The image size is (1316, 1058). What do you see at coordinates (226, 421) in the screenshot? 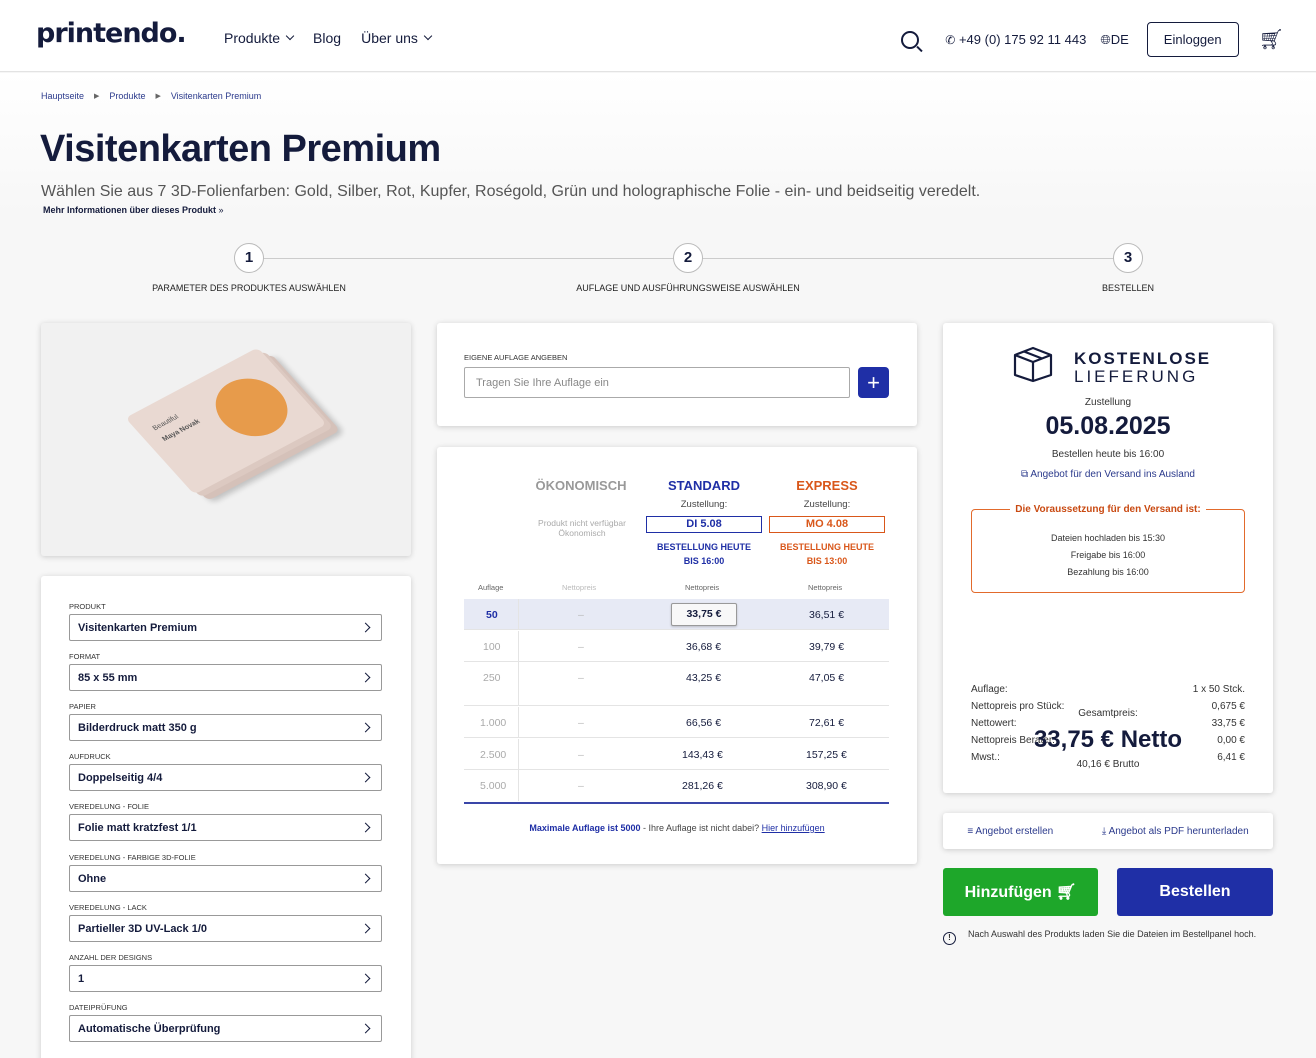
I see `business-card-stack: Beautiful Maya Novak` at bounding box center [226, 421].